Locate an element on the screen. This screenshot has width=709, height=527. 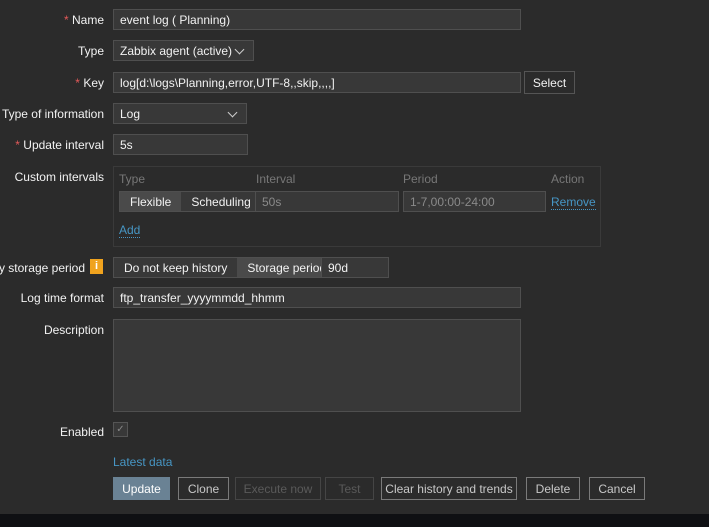
history-toggle: Do not keep history Storage period is located at coordinates (225, 267).